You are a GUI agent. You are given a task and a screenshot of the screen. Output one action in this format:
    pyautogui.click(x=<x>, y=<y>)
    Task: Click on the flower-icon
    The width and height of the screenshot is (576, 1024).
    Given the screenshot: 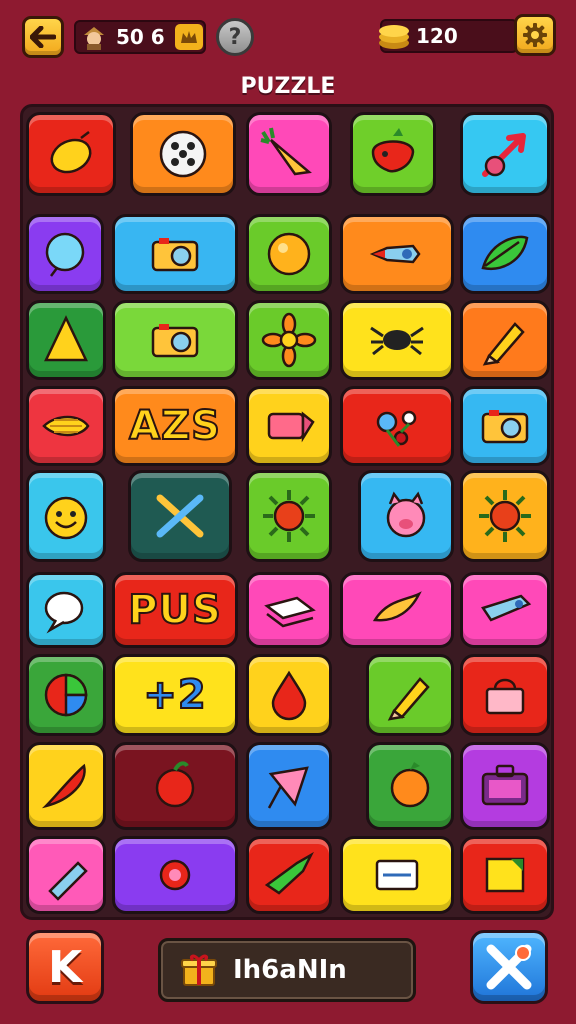 What is the action you would take?
    pyautogui.click(x=289, y=340)
    